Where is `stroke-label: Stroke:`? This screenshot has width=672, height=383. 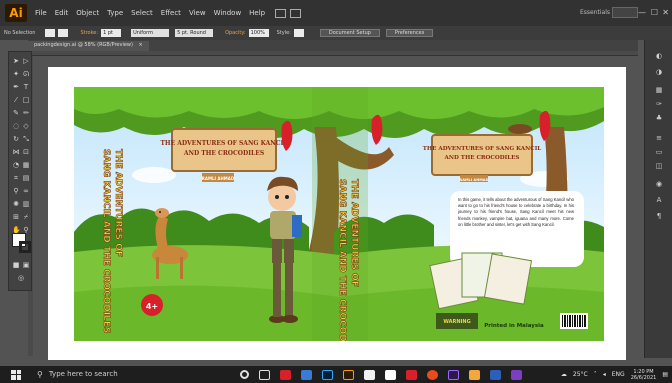
stroke-label: Stroke: is located at coordinates (89, 33).